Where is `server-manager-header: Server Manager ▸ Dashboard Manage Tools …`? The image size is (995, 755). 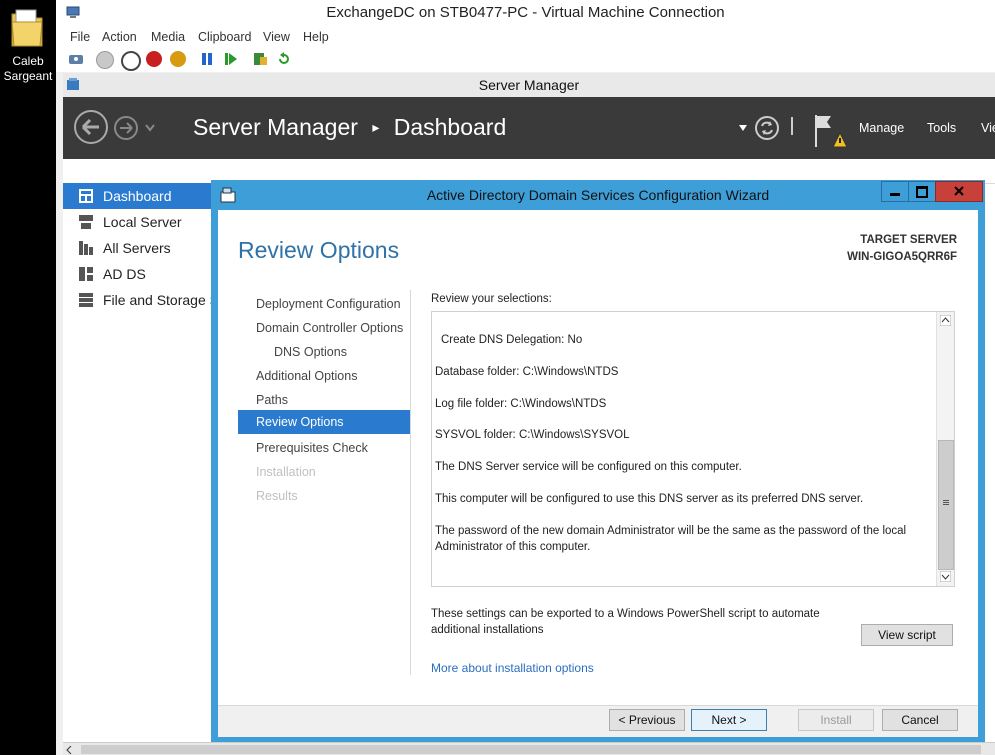 server-manager-header: Server Manager ▸ Dashboard Manage Tools … is located at coordinates (529, 128).